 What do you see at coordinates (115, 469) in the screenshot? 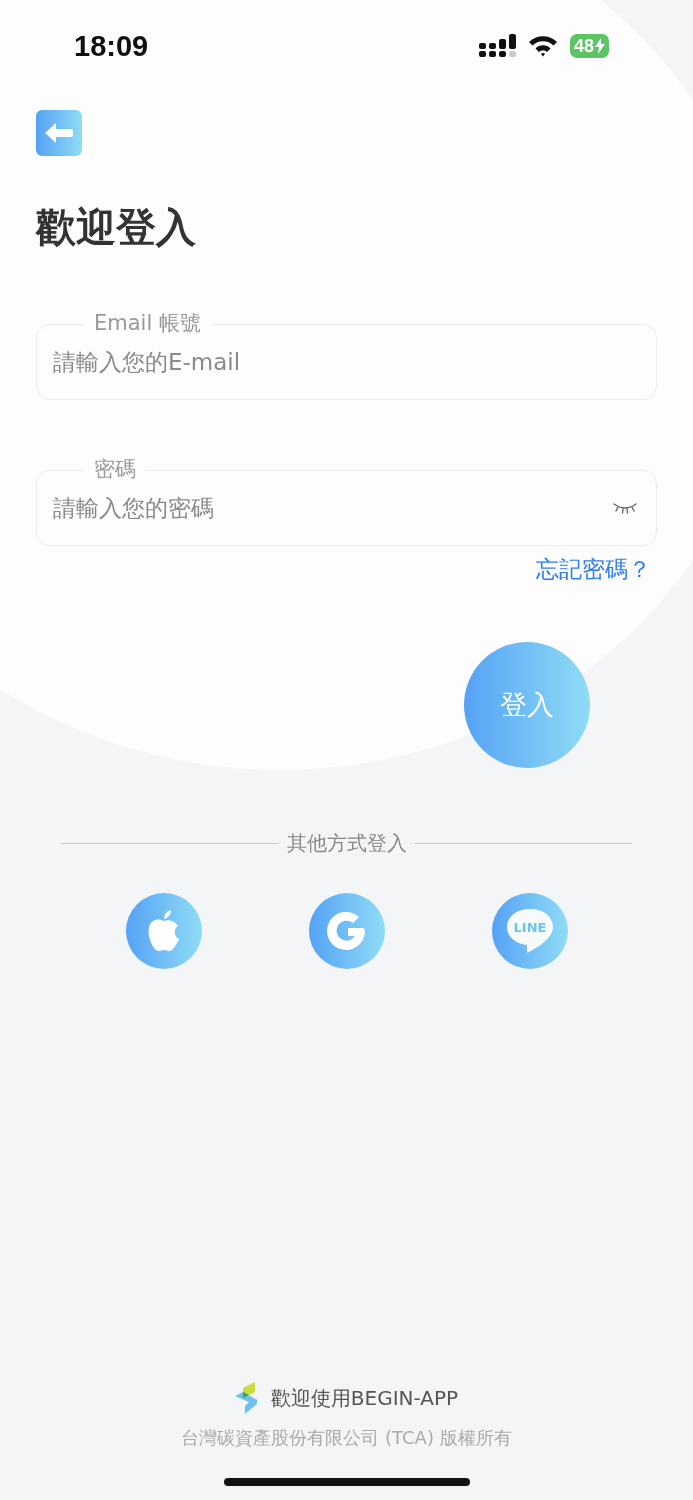
I see `field-label: 密碼` at bounding box center [115, 469].